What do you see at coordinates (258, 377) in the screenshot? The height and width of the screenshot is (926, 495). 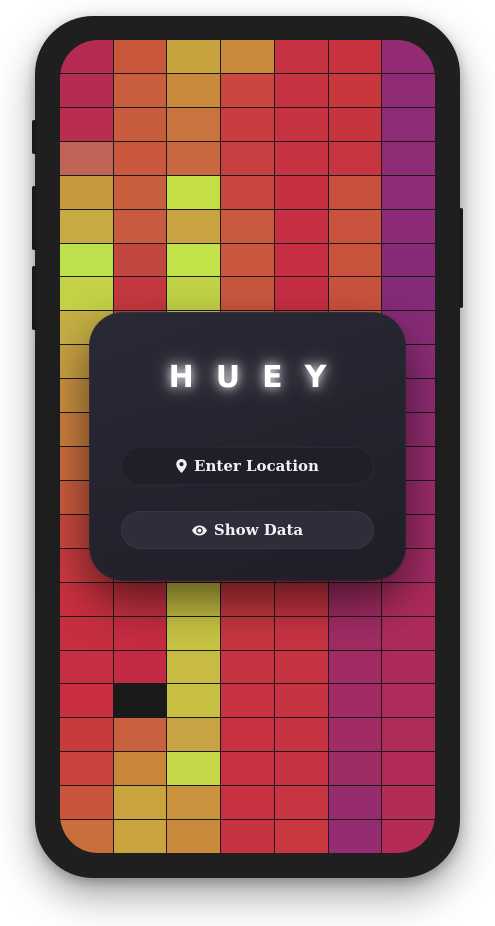 I see `app-title: HUEY` at bounding box center [258, 377].